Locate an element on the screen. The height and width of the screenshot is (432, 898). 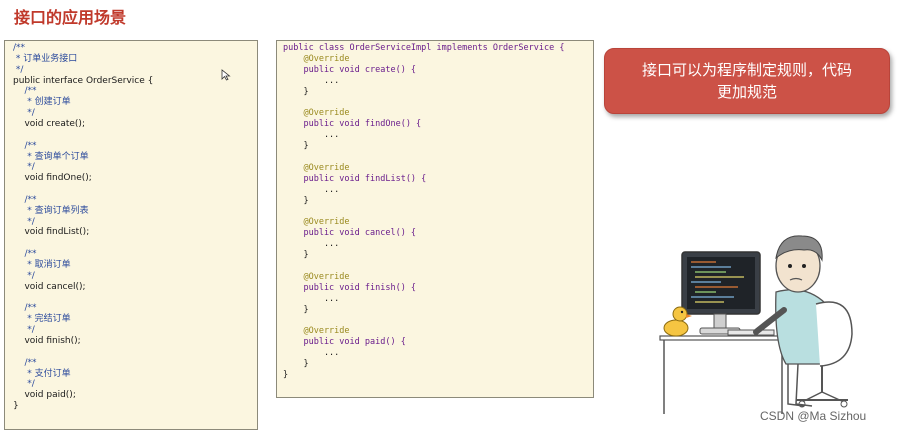
code-line: public void paid() { is located at coordinates (344, 342).